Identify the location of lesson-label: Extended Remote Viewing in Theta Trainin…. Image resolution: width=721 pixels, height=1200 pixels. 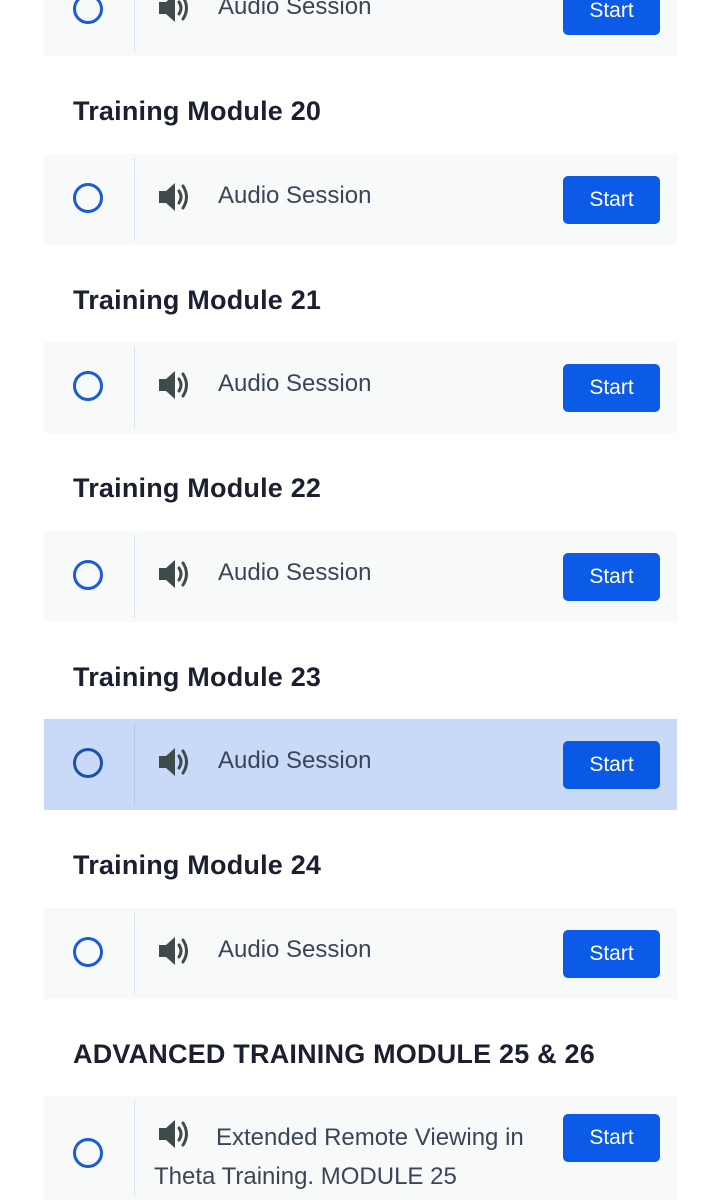
(339, 1157).